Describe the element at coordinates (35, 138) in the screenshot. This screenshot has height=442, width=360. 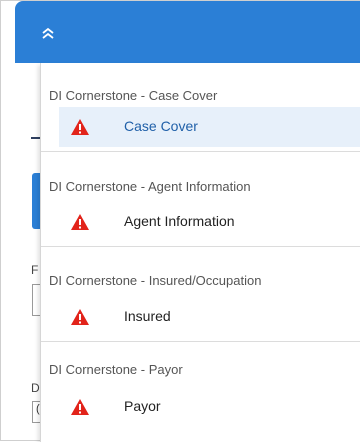
I see `background-divider` at that location.